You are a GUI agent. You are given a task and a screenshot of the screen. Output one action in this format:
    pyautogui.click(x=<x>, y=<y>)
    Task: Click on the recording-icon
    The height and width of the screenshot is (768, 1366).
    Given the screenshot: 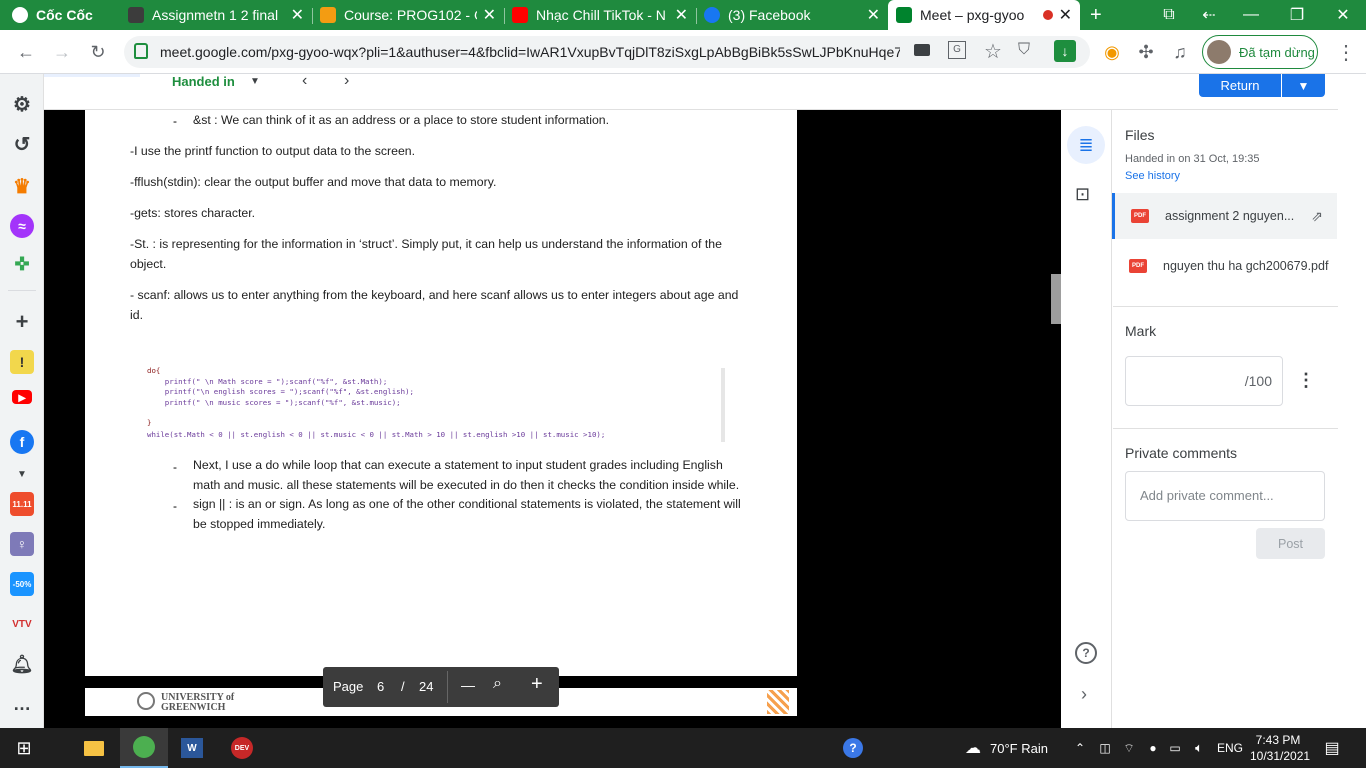 What is the action you would take?
    pyautogui.click(x=1047, y=15)
    